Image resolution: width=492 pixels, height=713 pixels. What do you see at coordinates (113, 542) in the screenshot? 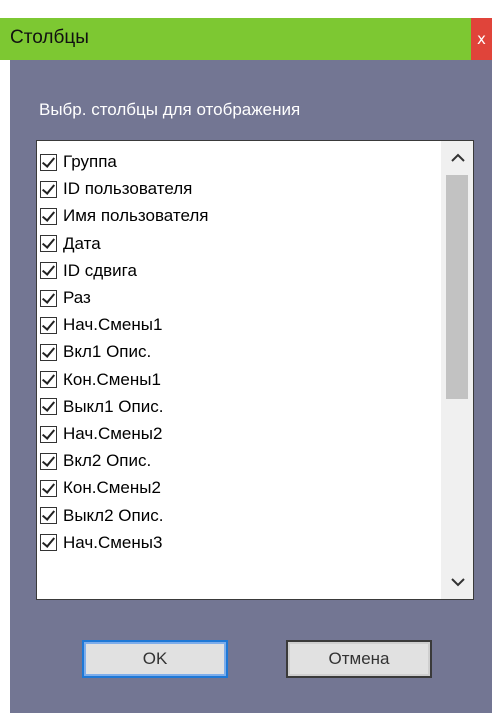
I see `list-item-label: Нач.Смены3` at bounding box center [113, 542].